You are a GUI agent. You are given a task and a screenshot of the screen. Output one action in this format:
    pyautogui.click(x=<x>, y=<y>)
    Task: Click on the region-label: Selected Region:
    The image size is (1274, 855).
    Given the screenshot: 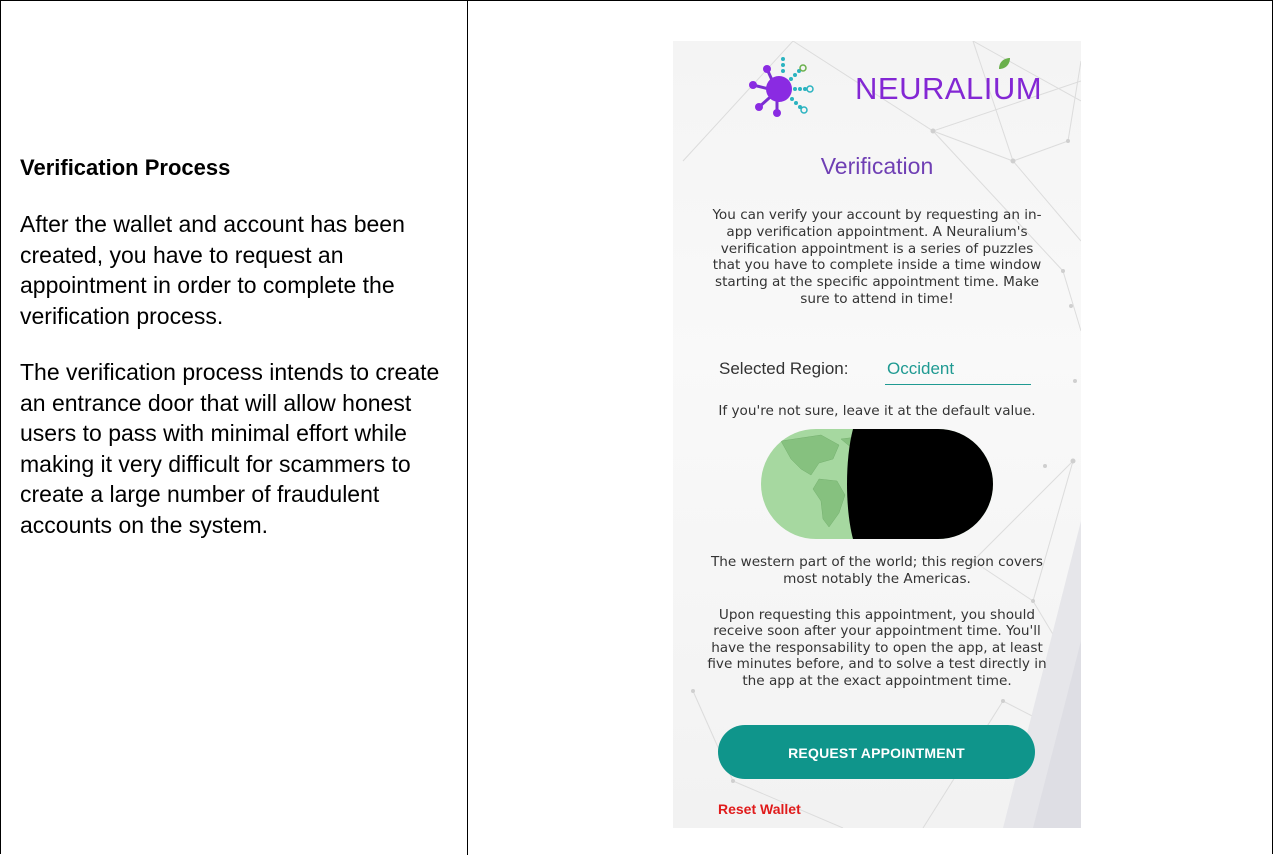 What is the action you would take?
    pyautogui.click(x=784, y=368)
    